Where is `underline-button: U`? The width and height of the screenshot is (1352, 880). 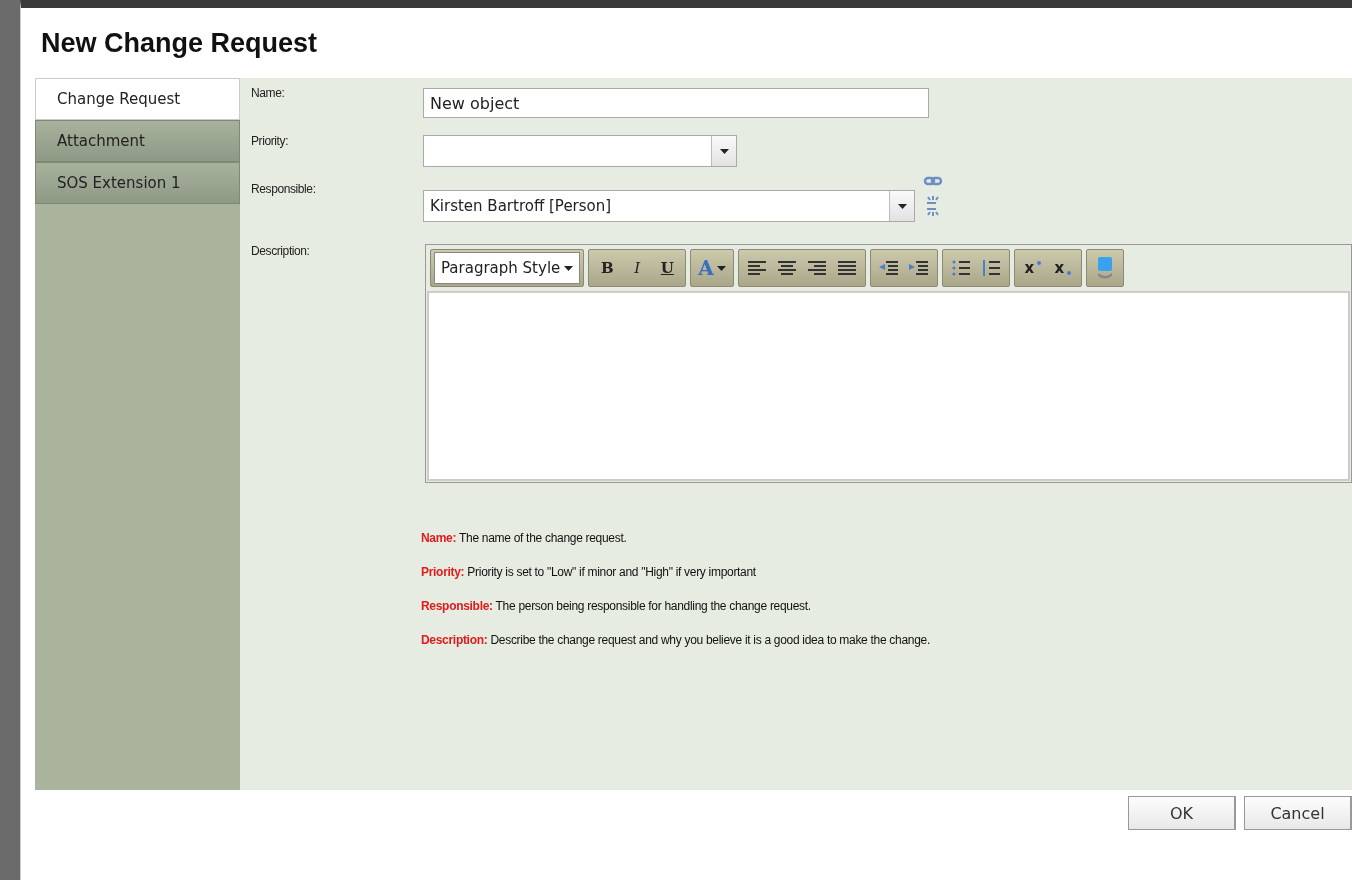 underline-button: U is located at coordinates (667, 268).